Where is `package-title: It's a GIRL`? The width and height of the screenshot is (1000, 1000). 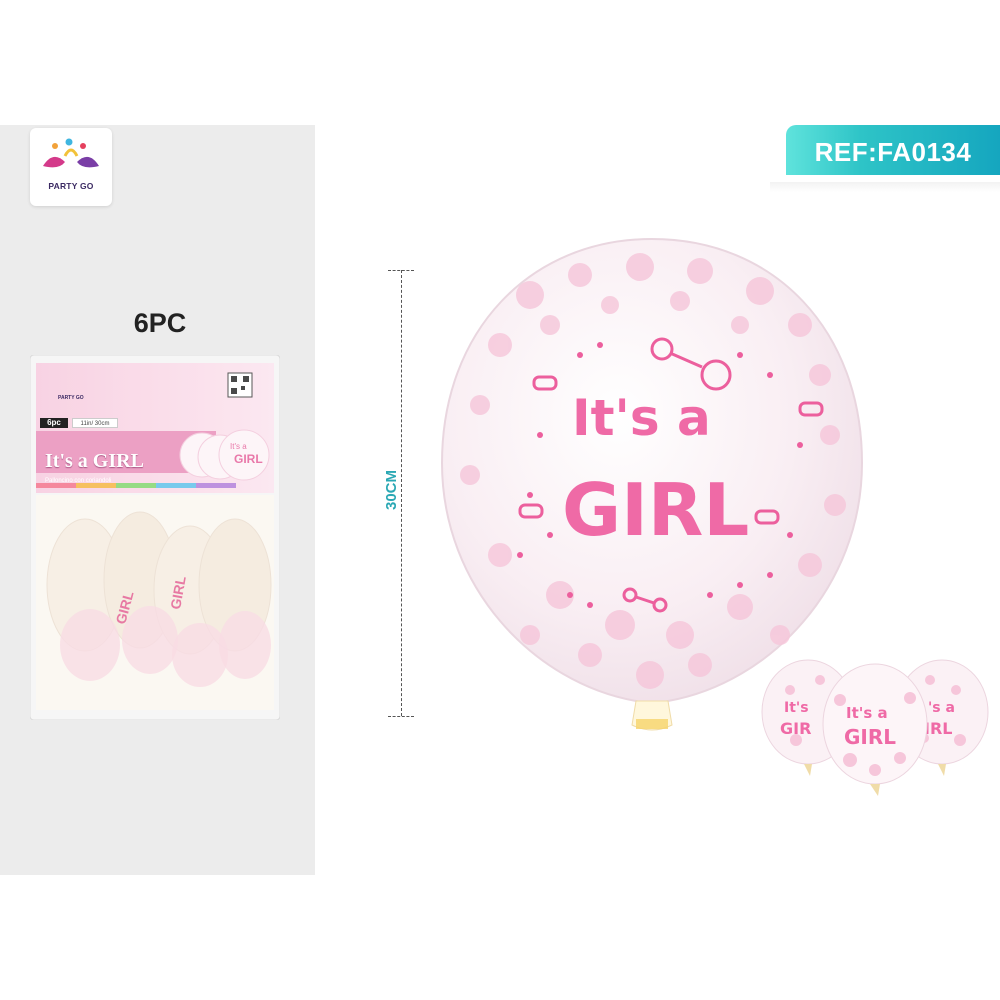 package-title: It's a GIRL is located at coordinates (94, 461).